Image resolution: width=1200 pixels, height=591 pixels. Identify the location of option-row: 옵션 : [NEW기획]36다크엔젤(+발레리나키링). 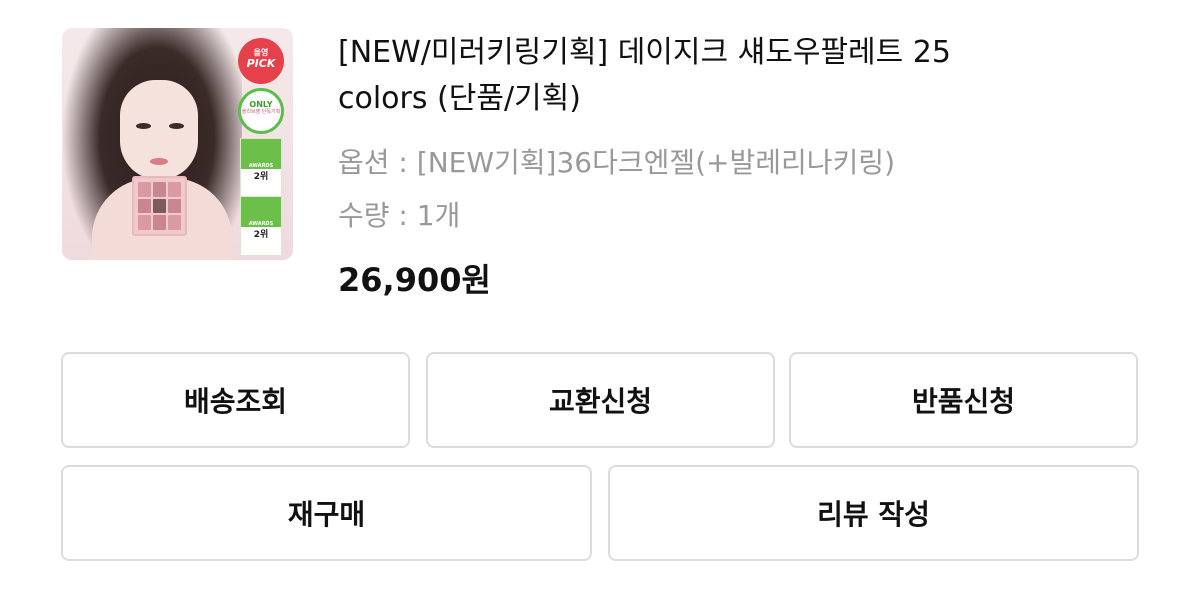
(616, 162).